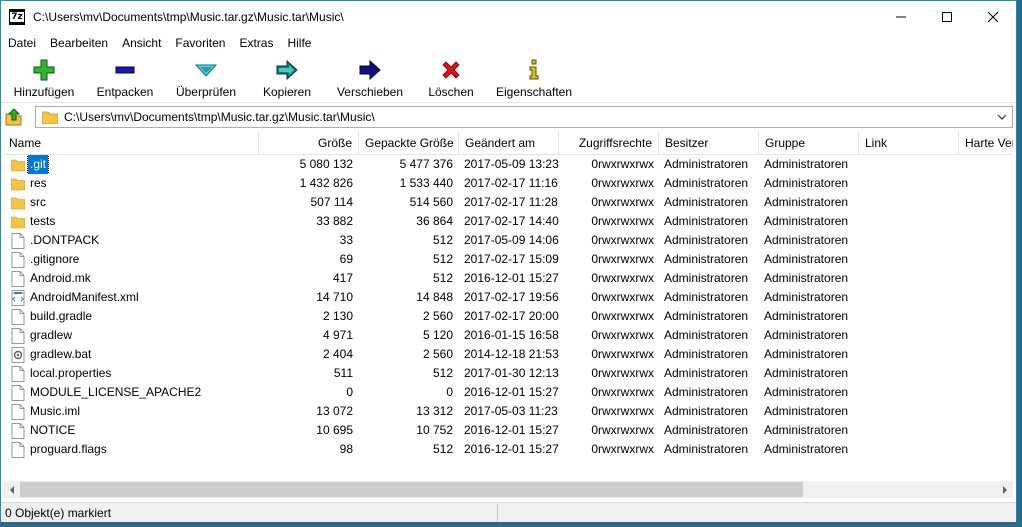 The image size is (1022, 527). Describe the element at coordinates (141, 43) in the screenshot. I see `menu-ansicht: Ansicht` at that location.